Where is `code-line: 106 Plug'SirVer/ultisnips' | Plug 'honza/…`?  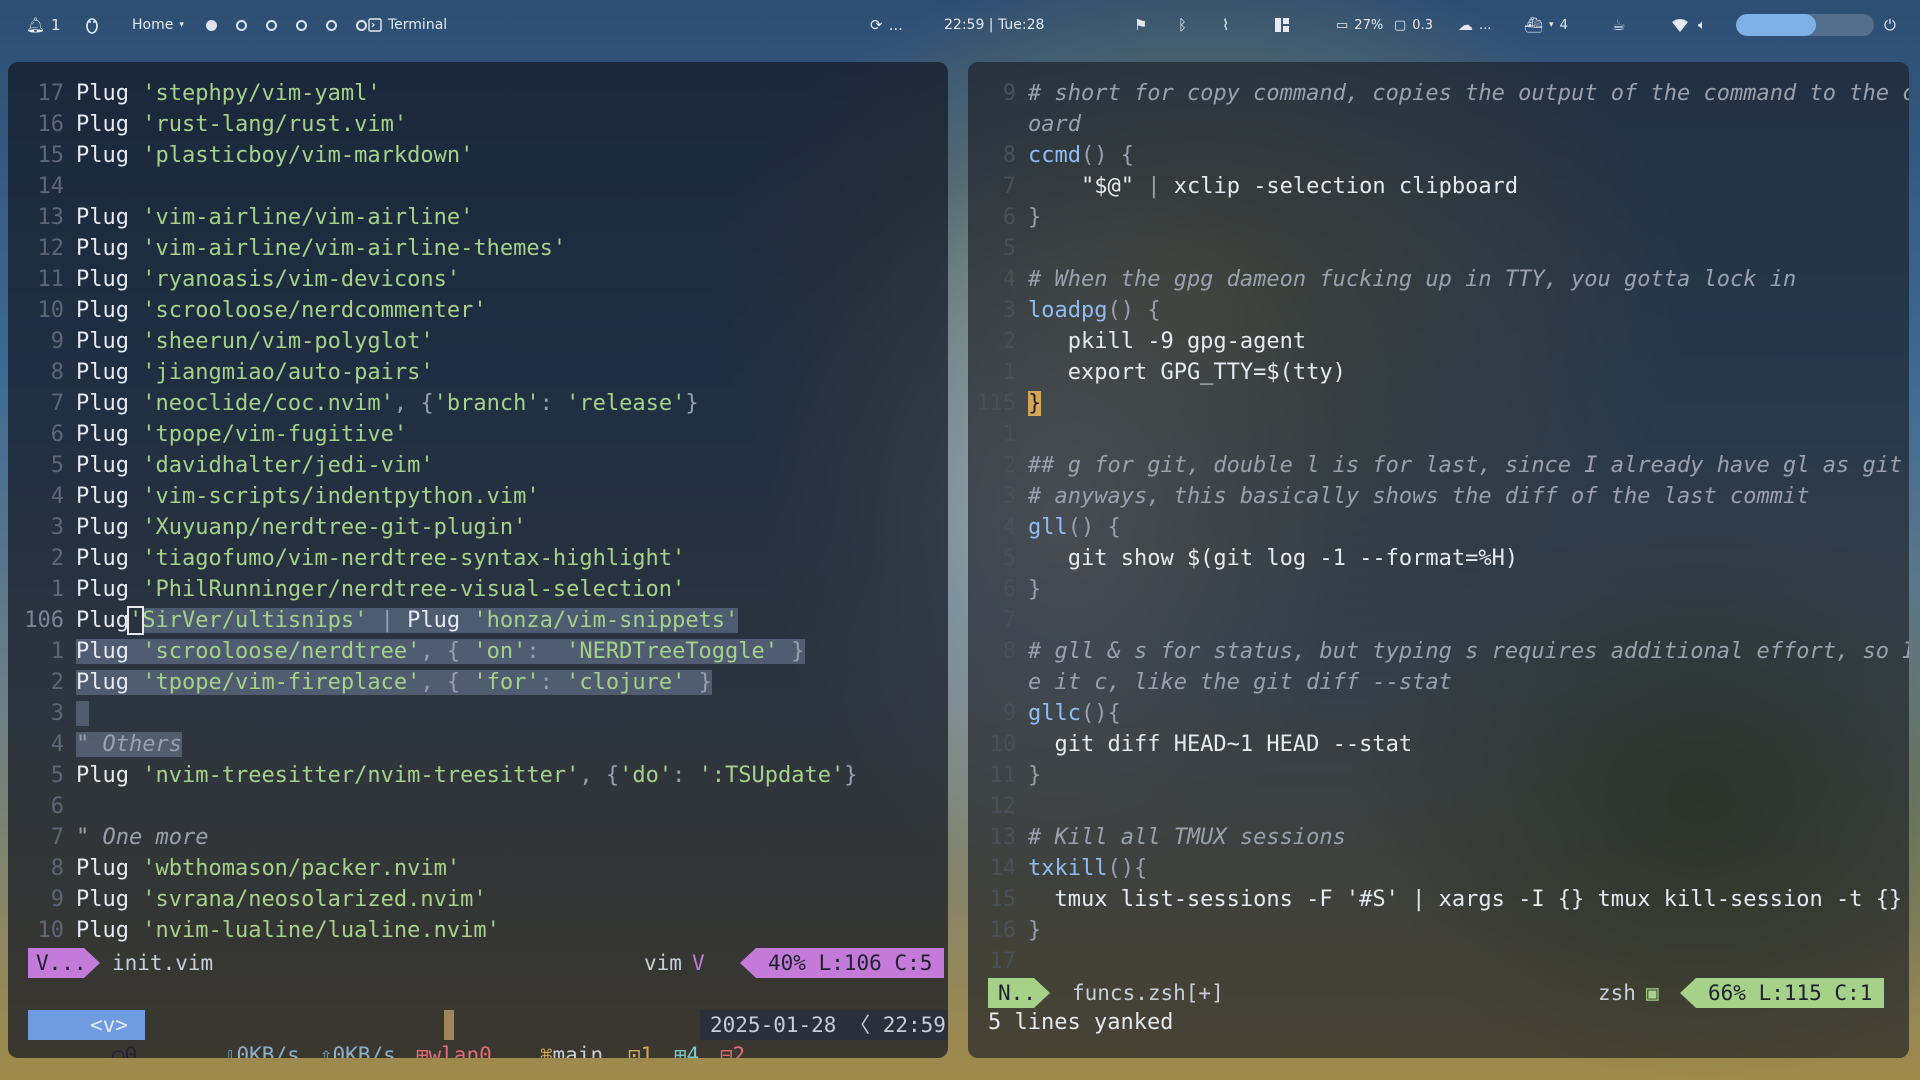 code-line: 106 Plug'SirVer/ultisnips' | Plug 'honza/… is located at coordinates (373, 620).